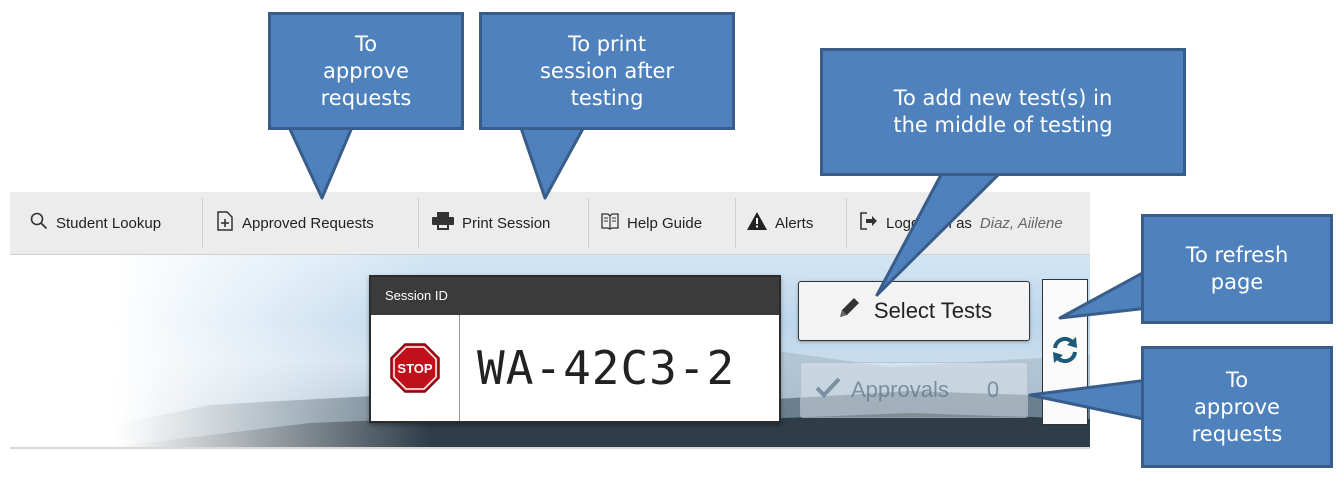 Image resolution: width=1340 pixels, height=477 pixels. I want to click on callout-print-session-text: To print session after testing, so click(607, 70).